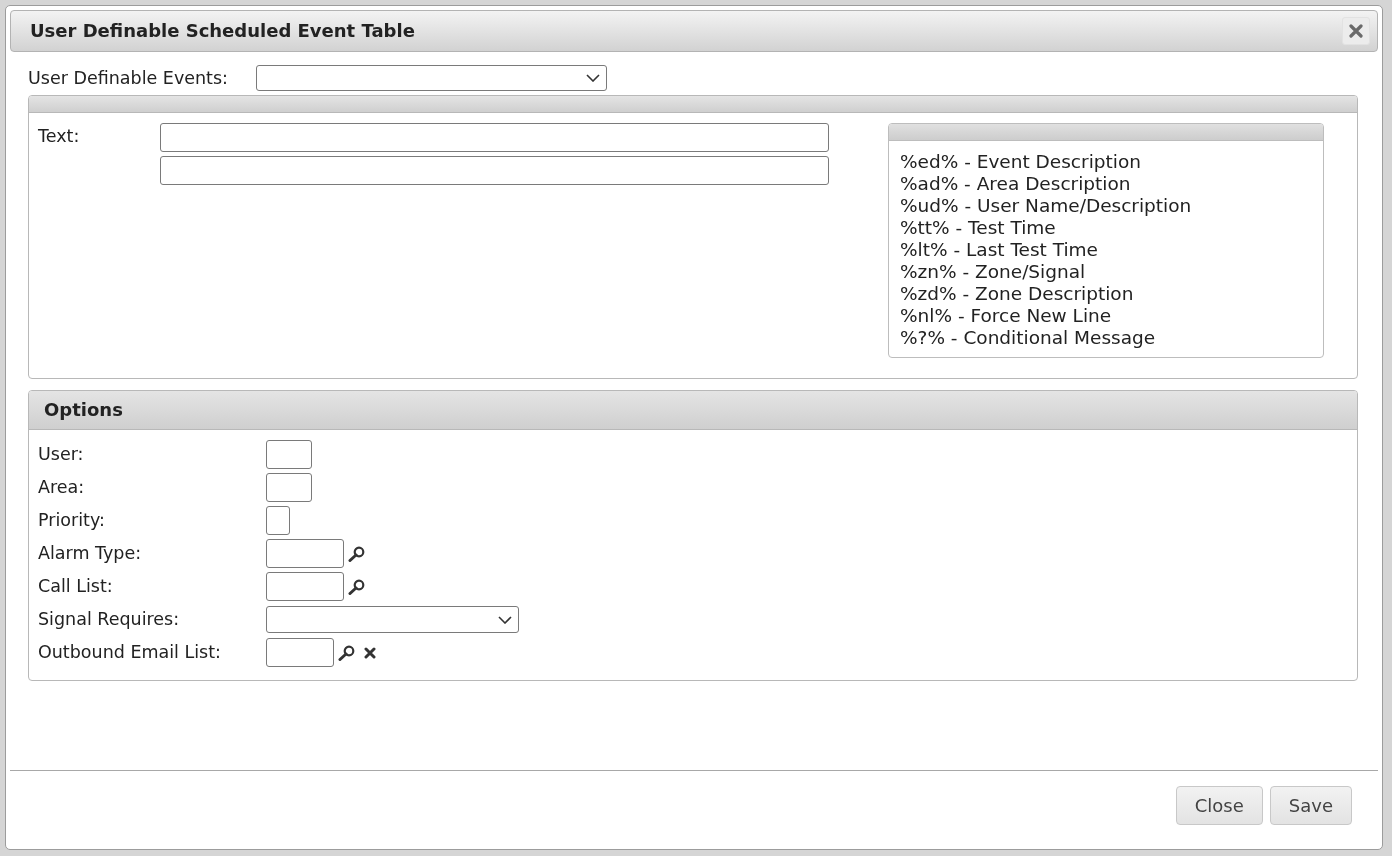  What do you see at coordinates (90, 553) in the screenshot?
I see `field-label: Alarm Type:` at bounding box center [90, 553].